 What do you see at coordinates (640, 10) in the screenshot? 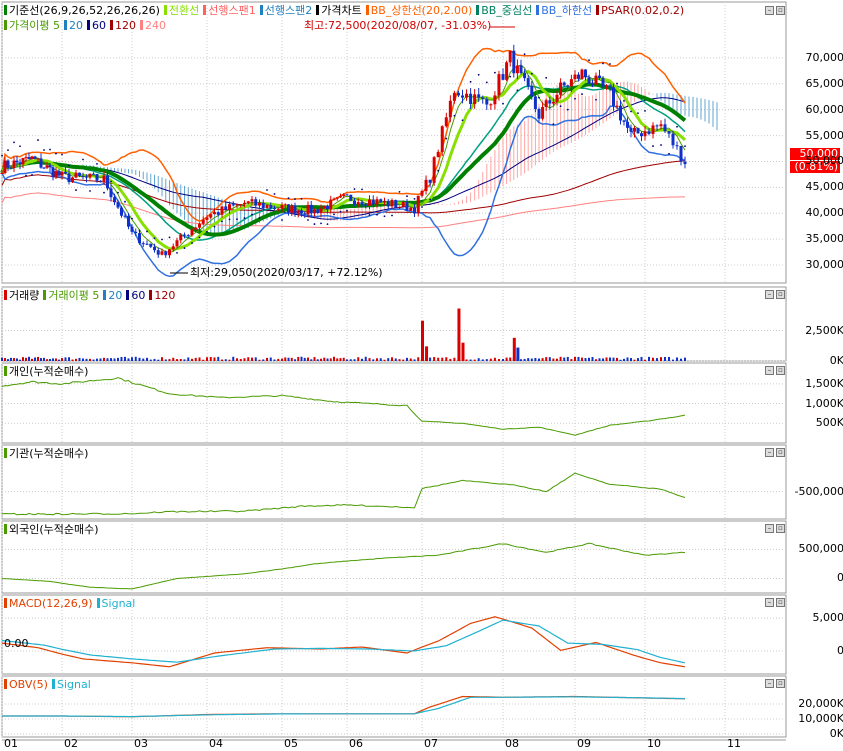
I see `legend-entry: PSAR(0.02,0.2)` at bounding box center [640, 10].